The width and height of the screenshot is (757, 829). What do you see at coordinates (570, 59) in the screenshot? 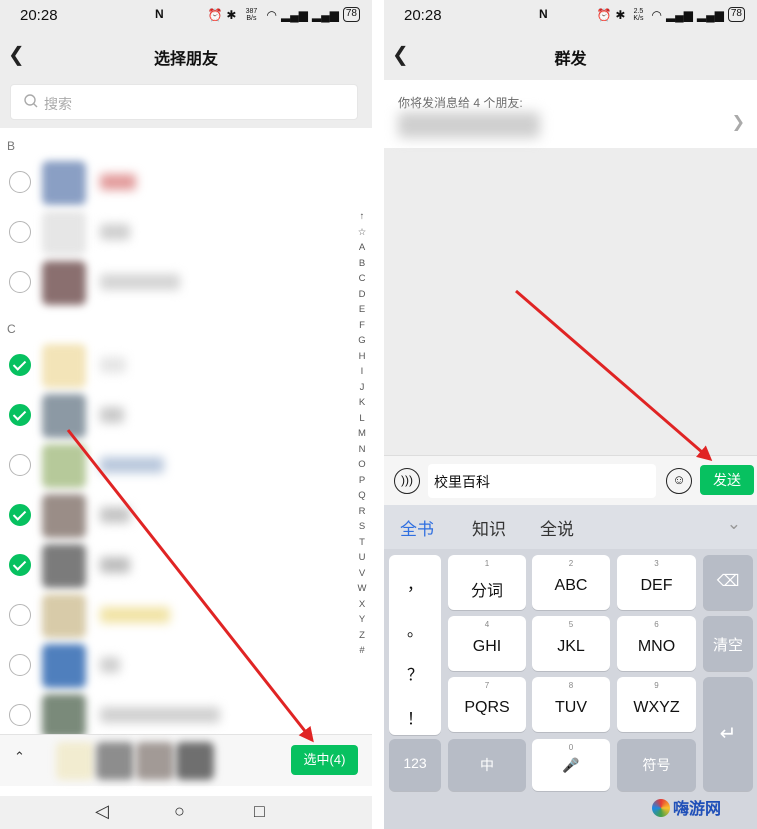
I see `page-title: 群发` at bounding box center [570, 59].